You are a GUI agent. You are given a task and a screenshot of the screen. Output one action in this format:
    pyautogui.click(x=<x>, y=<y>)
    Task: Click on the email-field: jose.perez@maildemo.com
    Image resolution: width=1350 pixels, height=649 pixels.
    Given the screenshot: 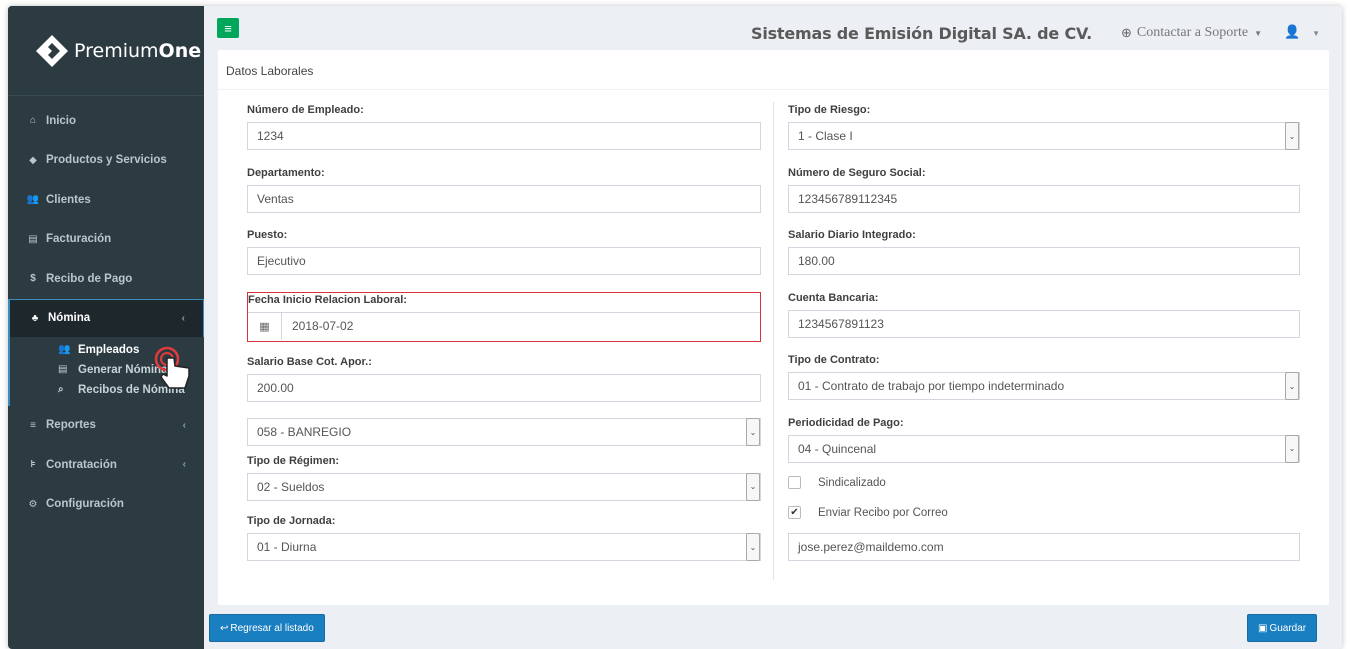 What is the action you would take?
    pyautogui.click(x=1044, y=546)
    